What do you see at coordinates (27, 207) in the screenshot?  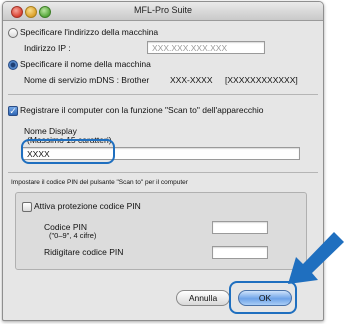 I see `enable-pin-checkbox` at bounding box center [27, 207].